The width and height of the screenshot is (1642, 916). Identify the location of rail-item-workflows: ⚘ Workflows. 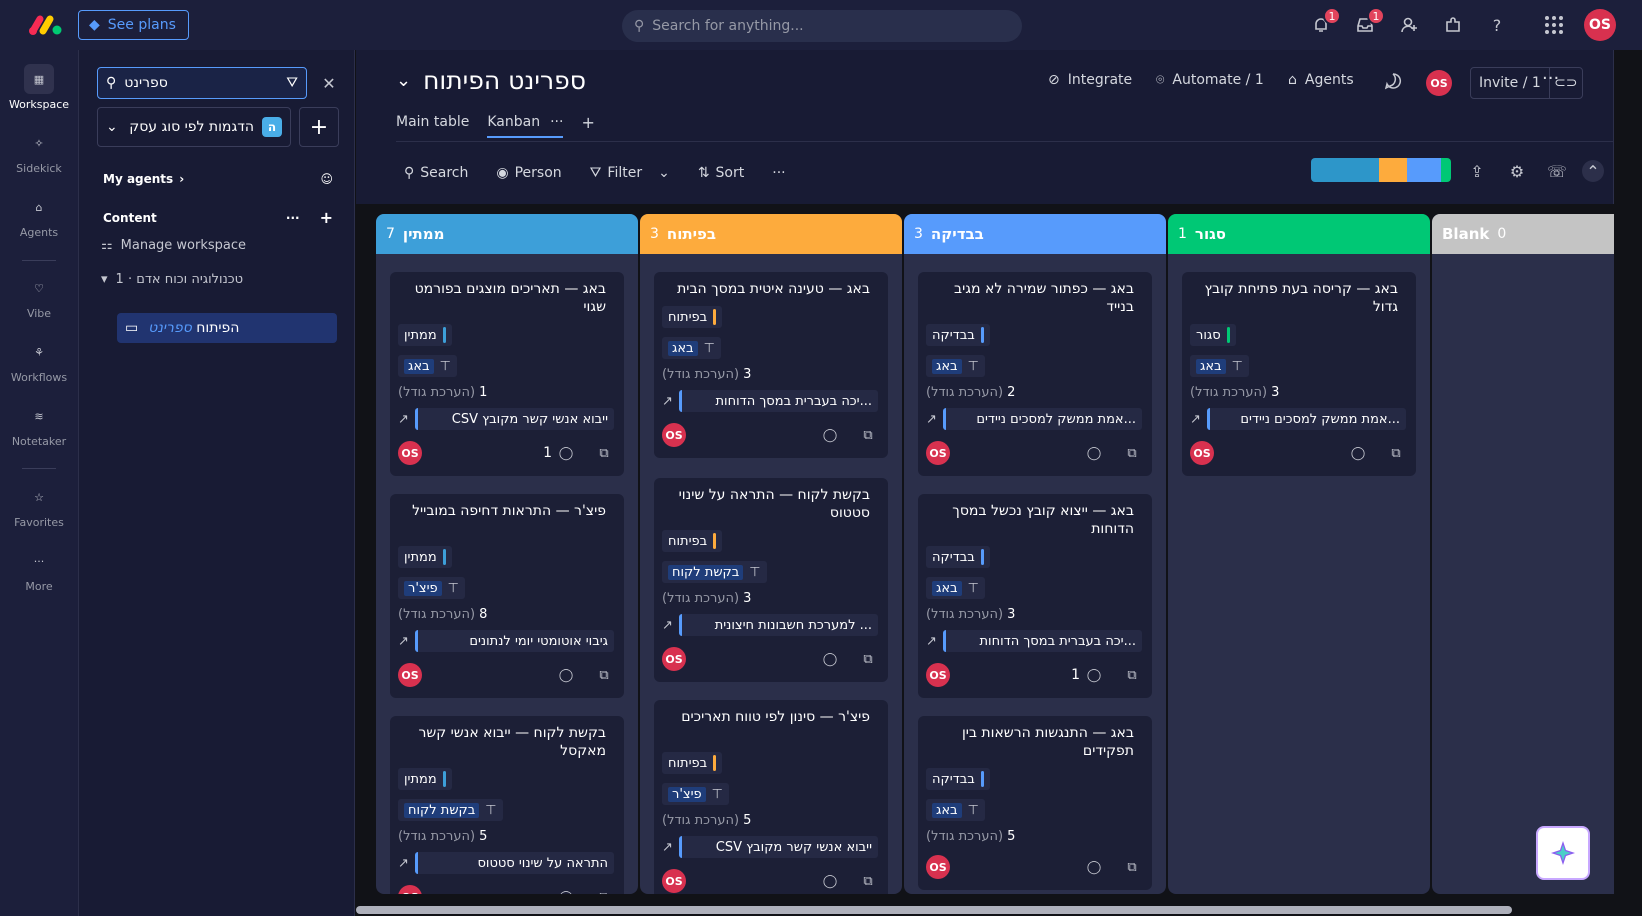
(39, 361).